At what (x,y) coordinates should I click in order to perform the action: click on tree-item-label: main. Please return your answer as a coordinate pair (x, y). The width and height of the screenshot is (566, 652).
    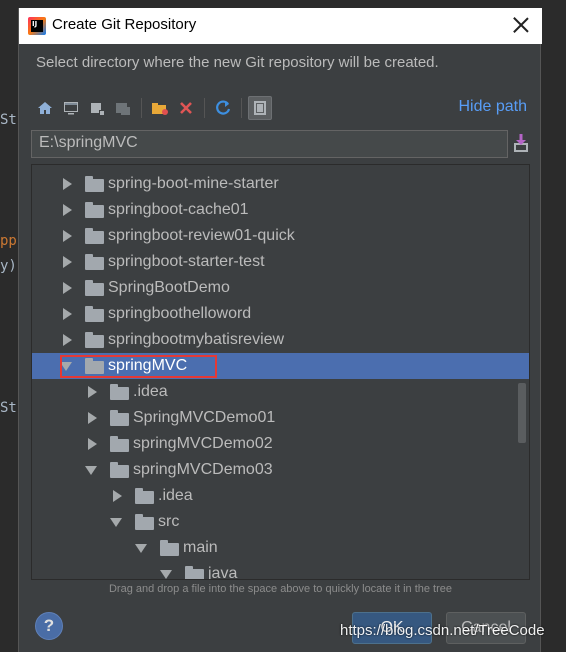
    Looking at the image, I should click on (200, 547).